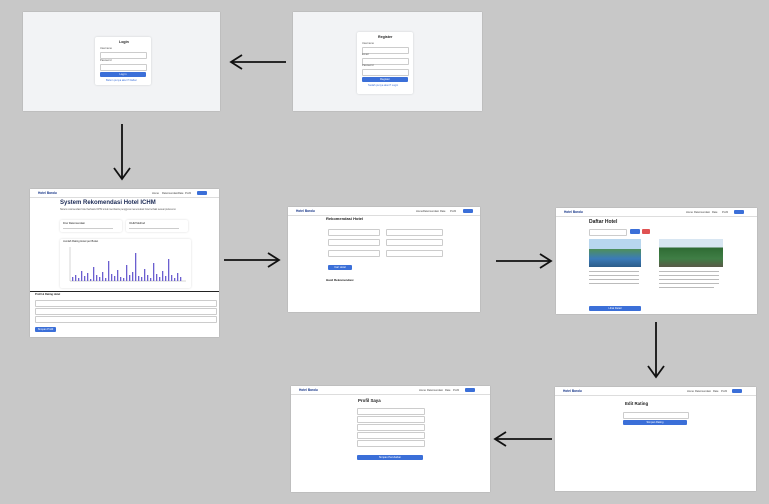 The width and height of the screenshot is (769, 504). What do you see at coordinates (124, 291) in the screenshot?
I see `home-divider` at bounding box center [124, 291].